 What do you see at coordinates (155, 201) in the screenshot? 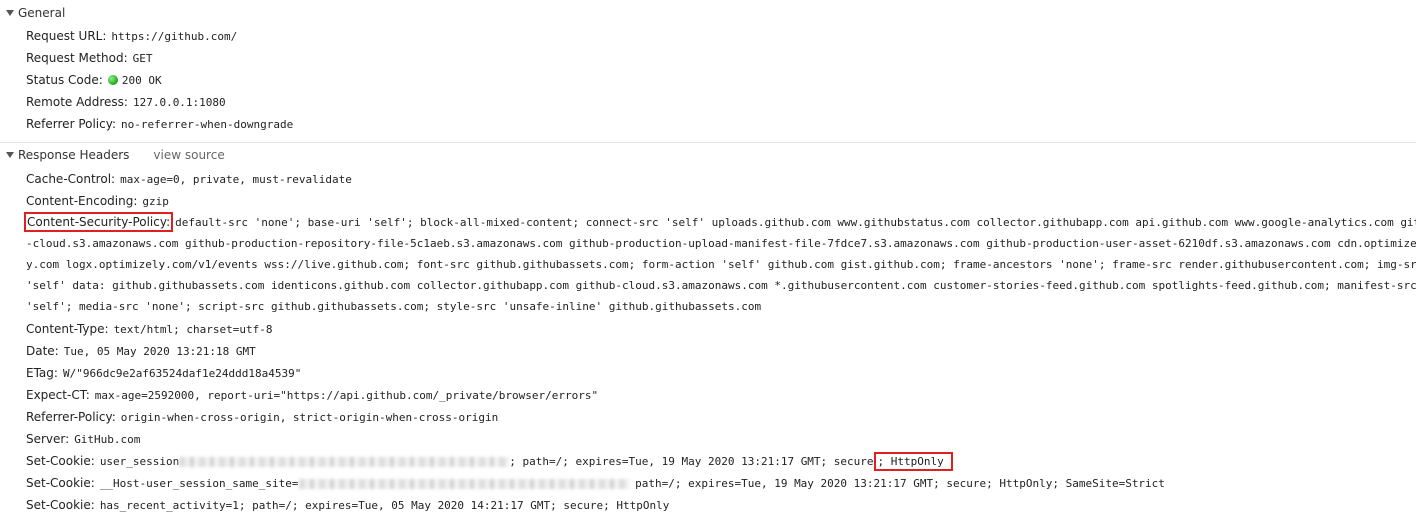
I see `header-value: gzip` at bounding box center [155, 201].